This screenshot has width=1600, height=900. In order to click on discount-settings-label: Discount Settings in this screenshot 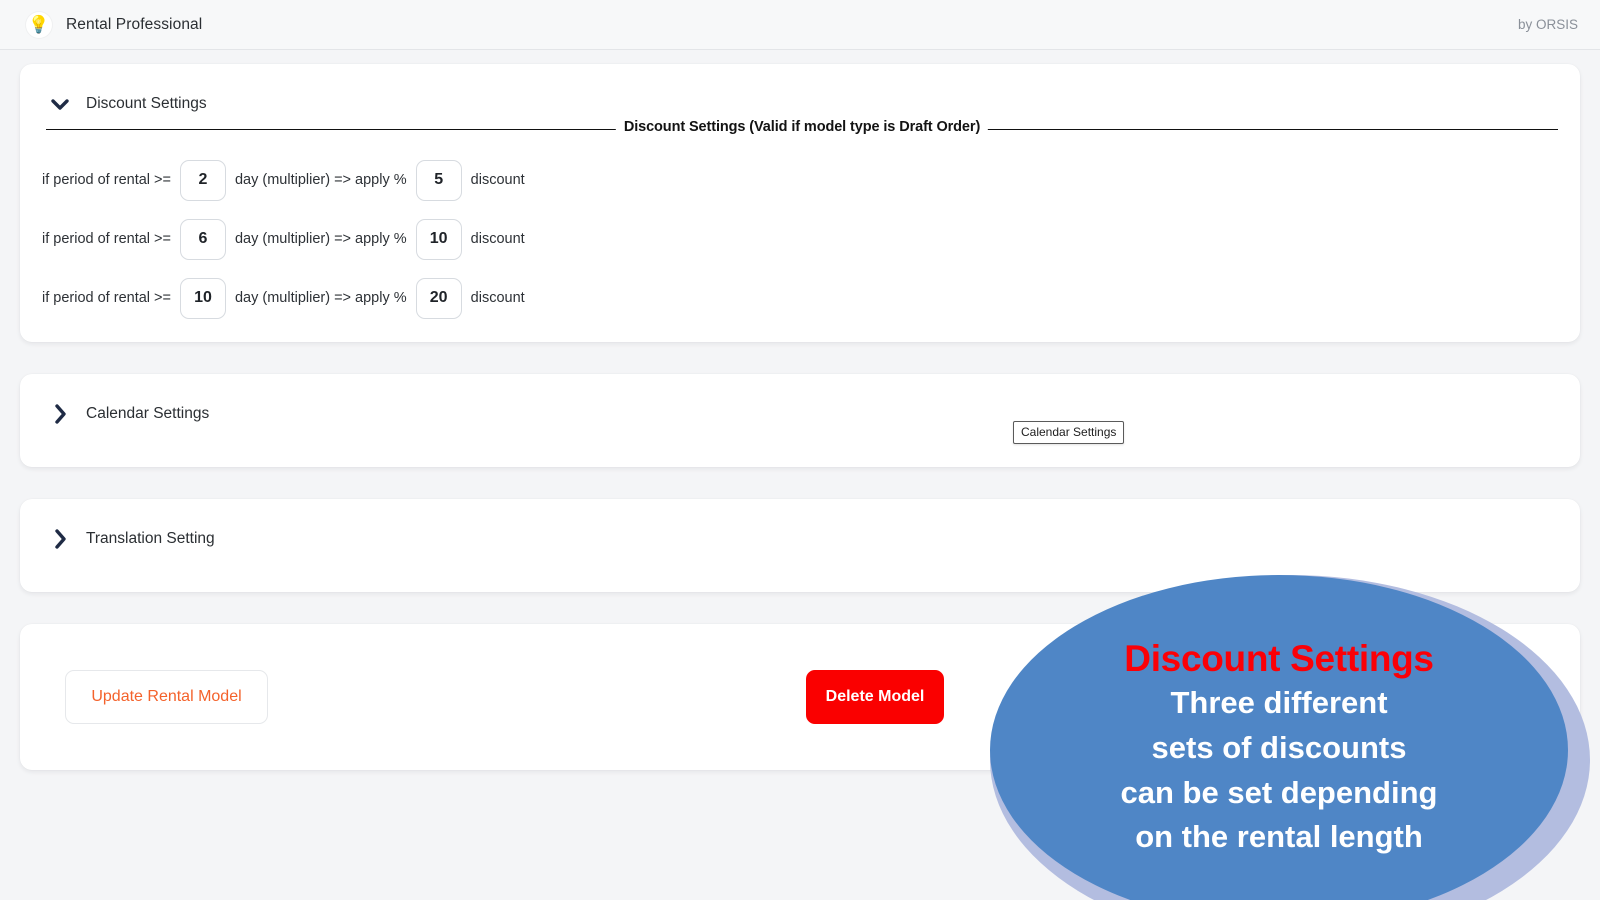, I will do `click(146, 103)`.